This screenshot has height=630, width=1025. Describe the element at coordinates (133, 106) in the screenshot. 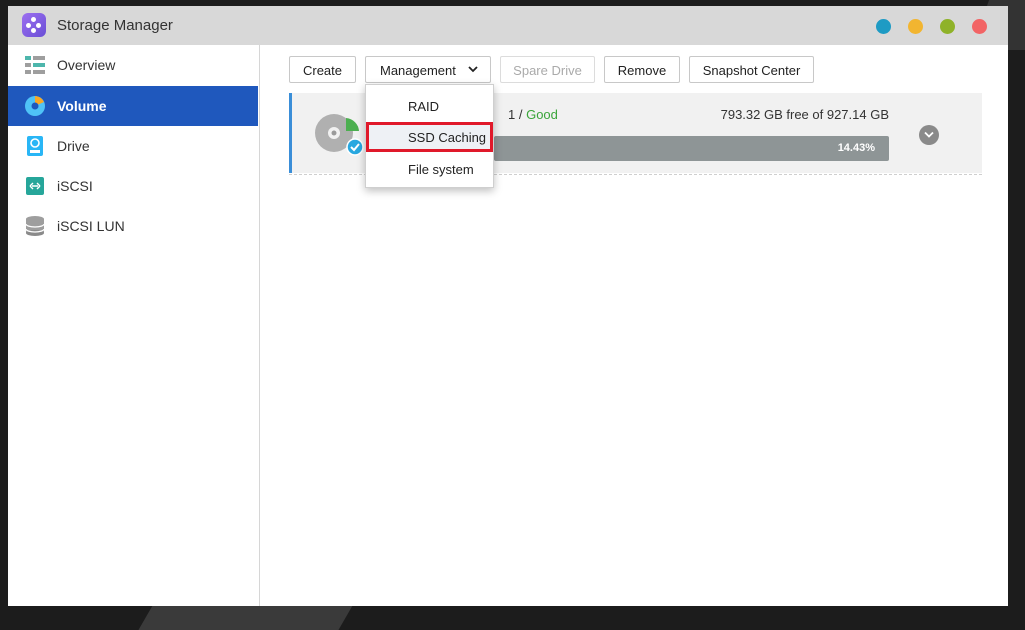

I see `sidebar-item-volume: Volume` at that location.